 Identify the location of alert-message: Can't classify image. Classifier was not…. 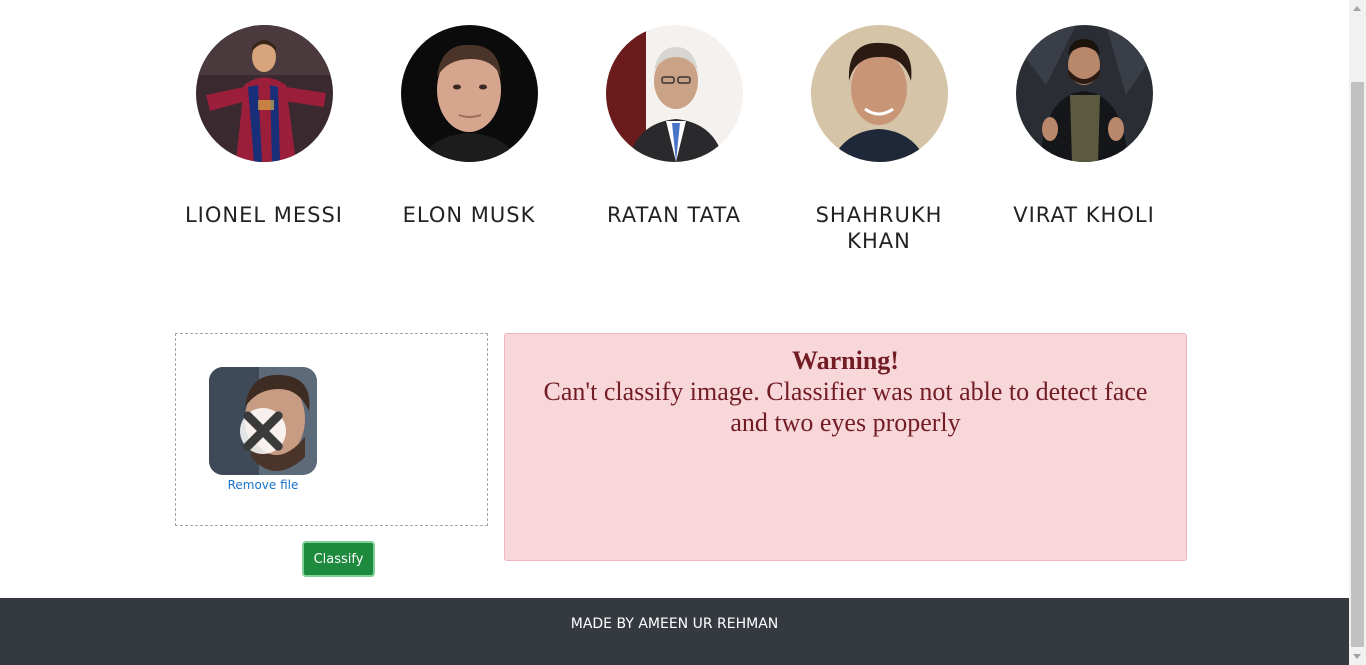
(845, 407).